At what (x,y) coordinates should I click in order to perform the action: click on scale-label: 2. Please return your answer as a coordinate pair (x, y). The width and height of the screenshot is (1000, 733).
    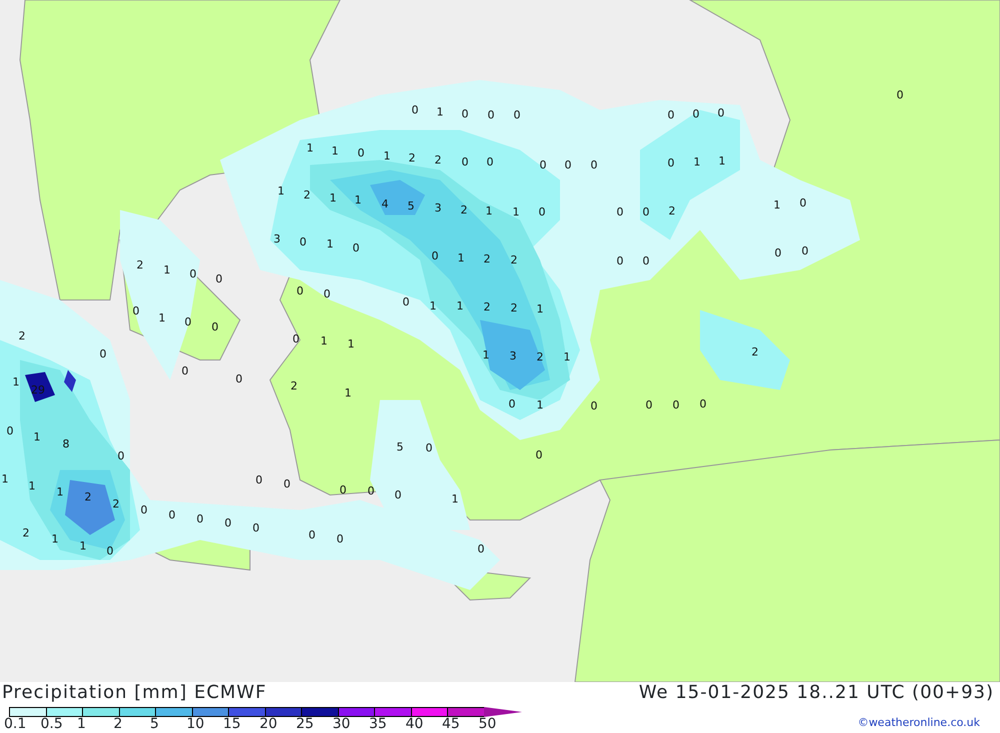
    Looking at the image, I should click on (119, 724).